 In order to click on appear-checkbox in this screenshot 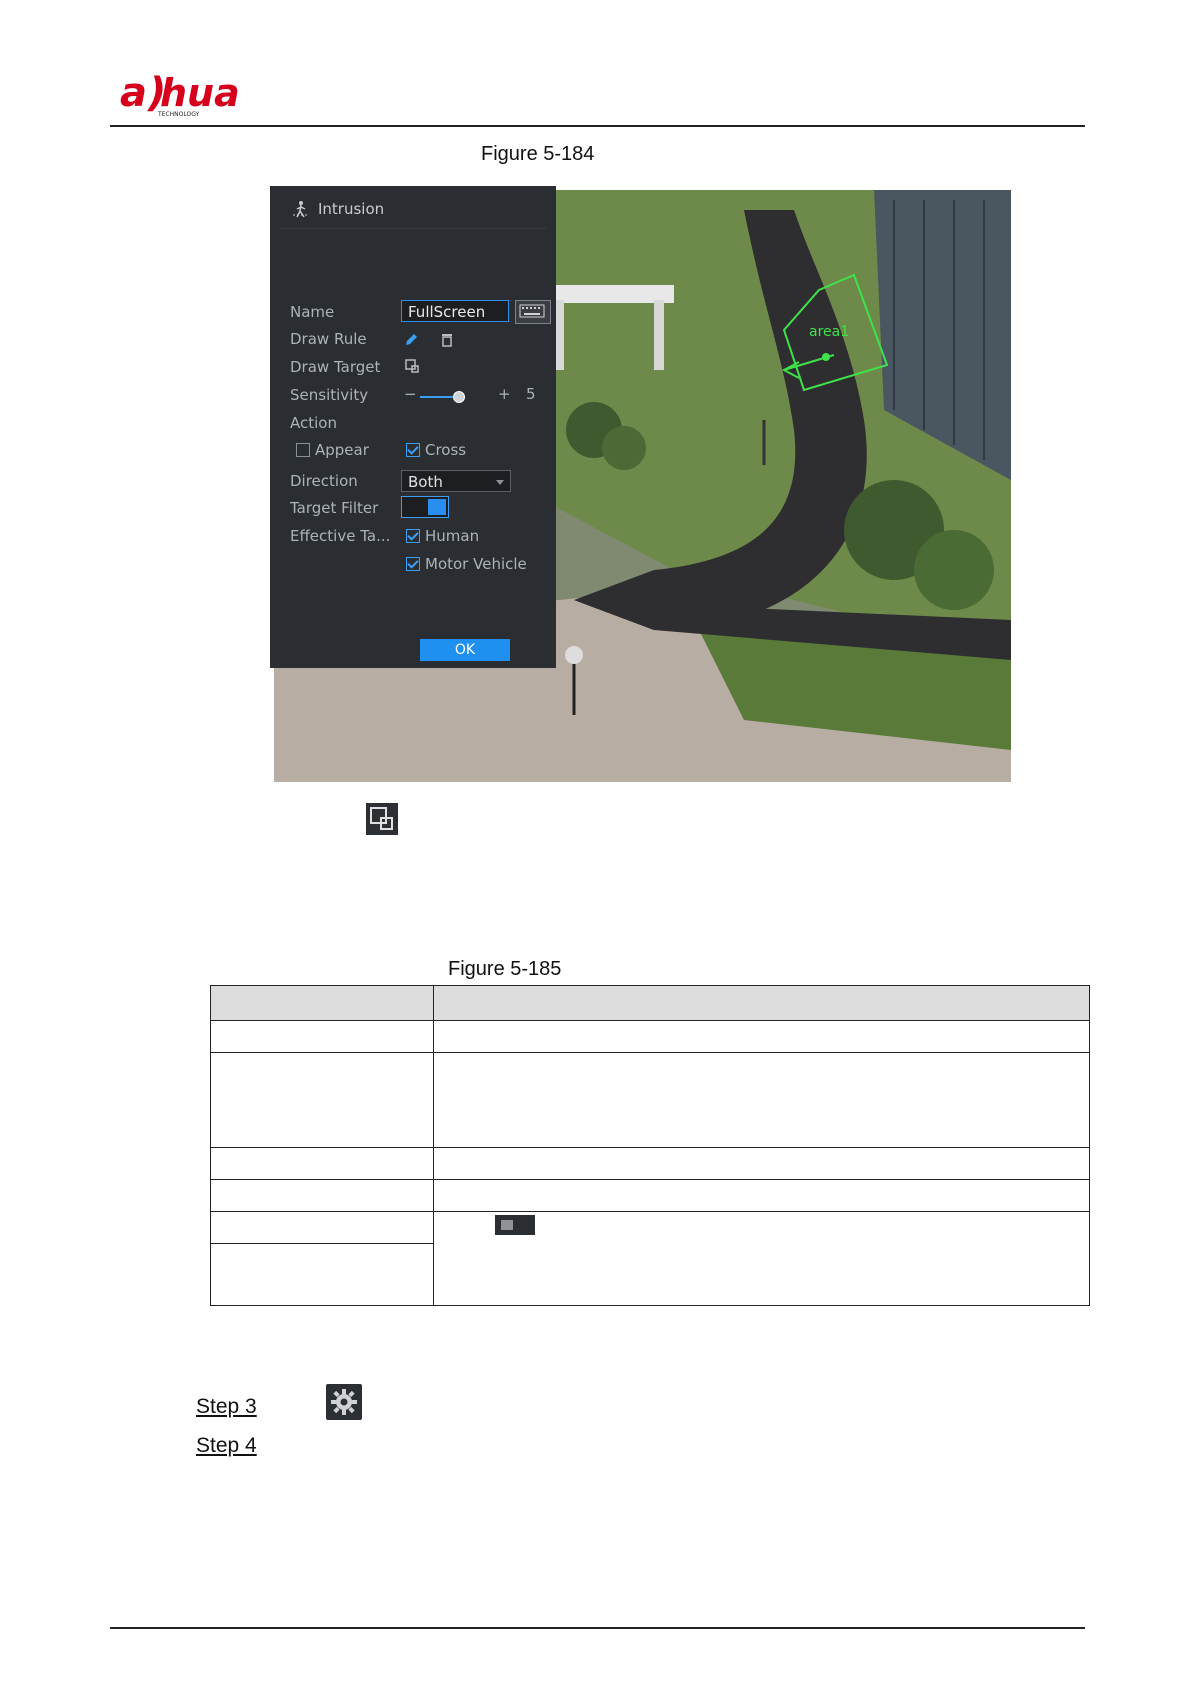, I will do `click(303, 450)`.